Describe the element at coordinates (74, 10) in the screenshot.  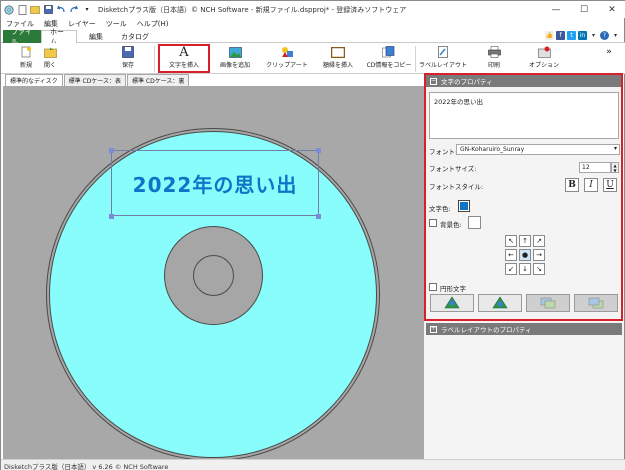
I see `redo-icon` at that location.